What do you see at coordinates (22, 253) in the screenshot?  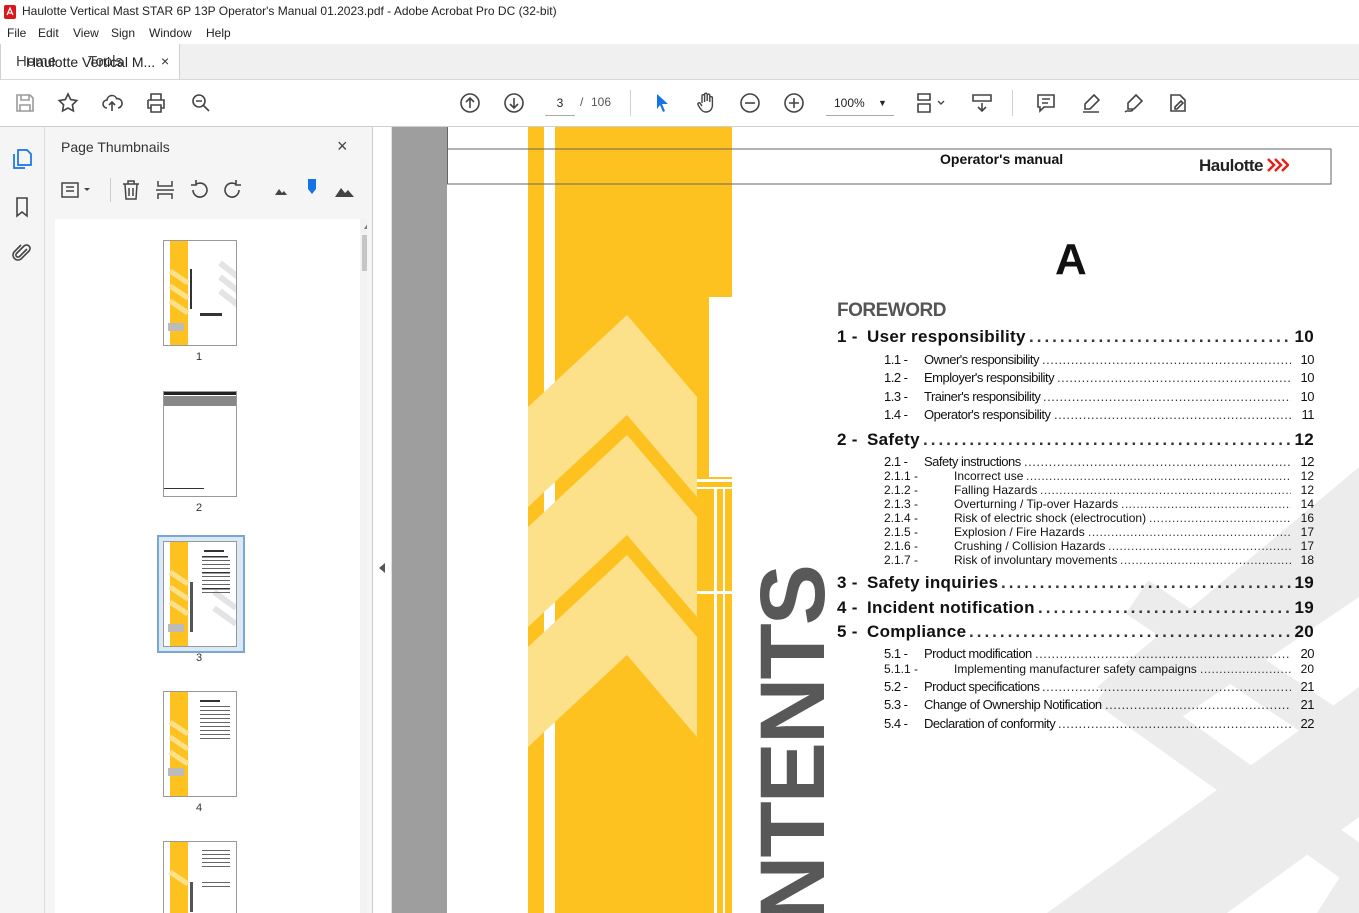 I see `attachment-icon` at bounding box center [22, 253].